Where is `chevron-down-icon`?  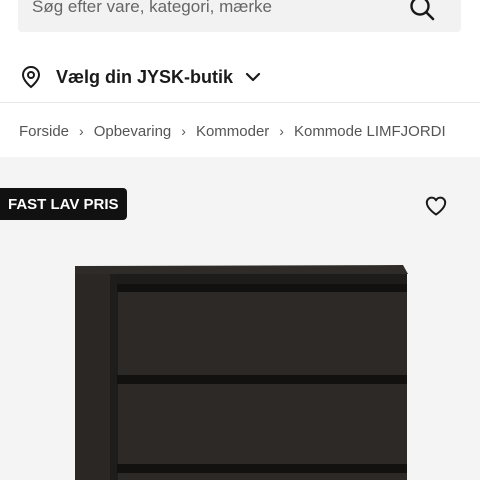 chevron-down-icon is located at coordinates (253, 77).